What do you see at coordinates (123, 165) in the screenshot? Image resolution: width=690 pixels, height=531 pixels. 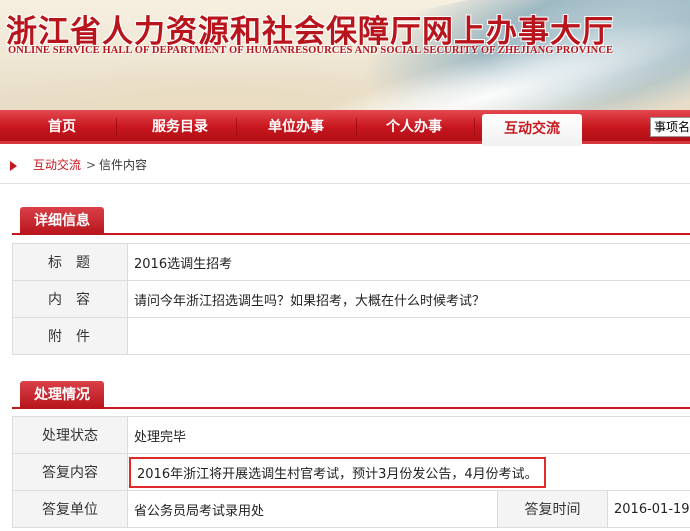 I see `breadcrumb-current: 信件内容` at bounding box center [123, 165].